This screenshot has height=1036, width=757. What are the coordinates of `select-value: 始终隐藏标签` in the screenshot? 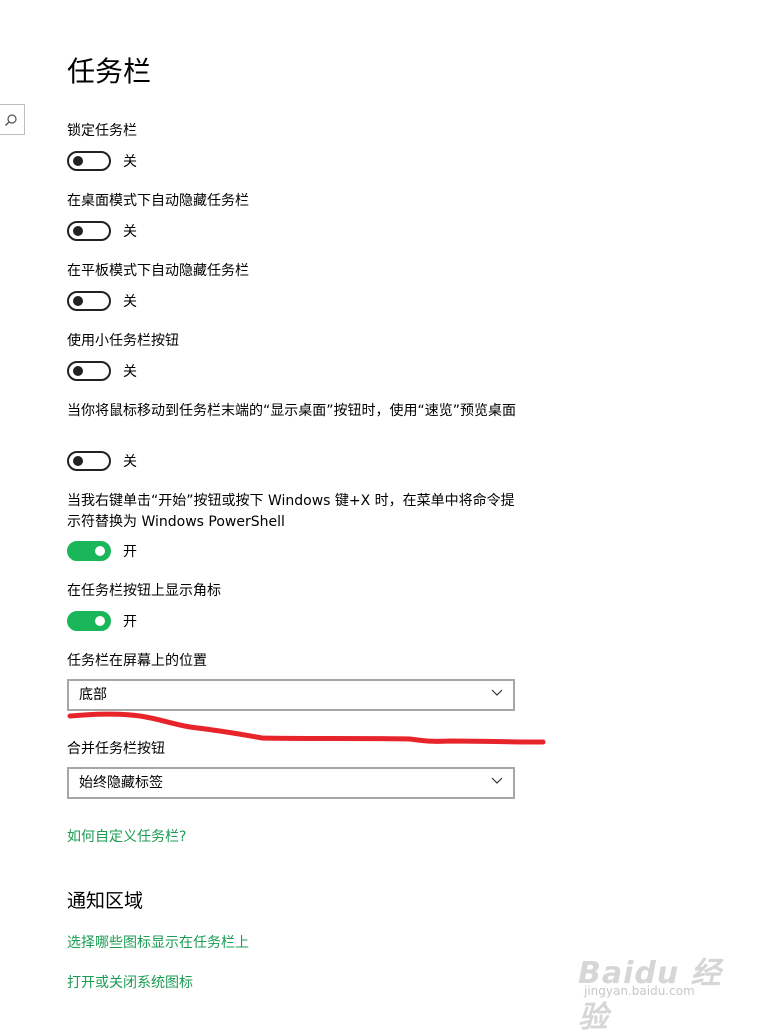 It's located at (121, 783).